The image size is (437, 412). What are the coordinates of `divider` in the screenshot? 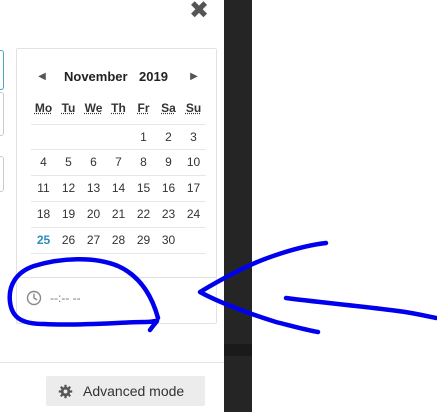 It's located at (116, 277).